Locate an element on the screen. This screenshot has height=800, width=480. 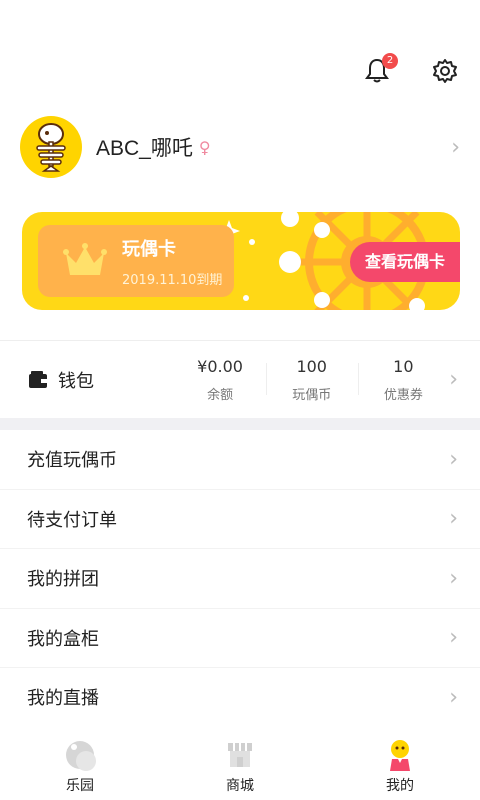
crown-icon is located at coordinates (85, 259).